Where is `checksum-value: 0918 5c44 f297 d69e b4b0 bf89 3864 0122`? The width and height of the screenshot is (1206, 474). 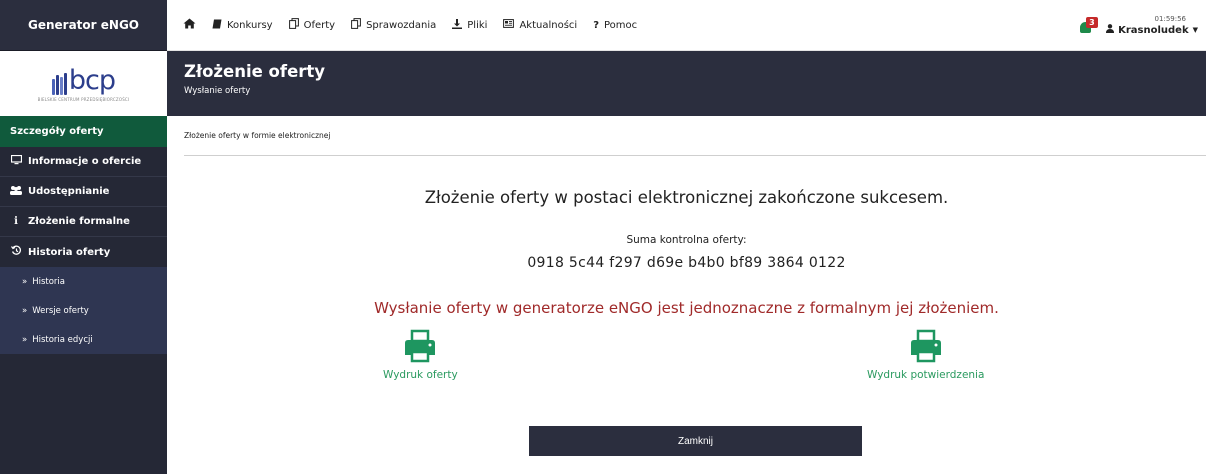 checksum-value: 0918 5c44 f297 d69e b4b0 bf89 3864 0122 is located at coordinates (686, 263).